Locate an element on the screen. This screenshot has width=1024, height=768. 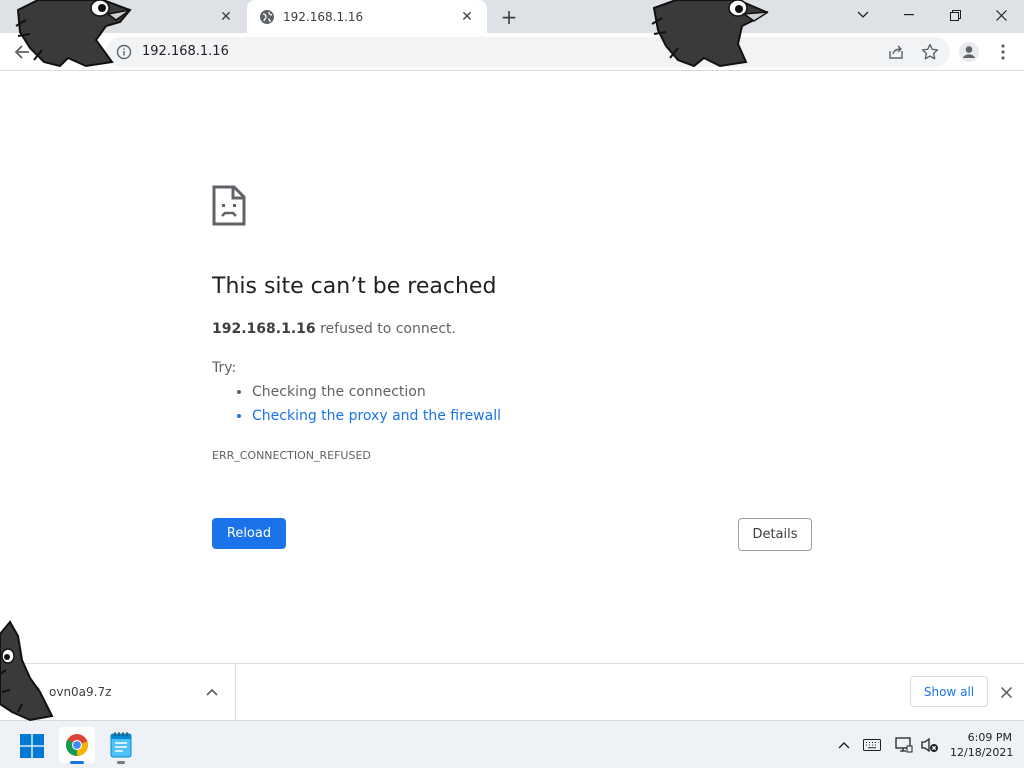
share-icon is located at coordinates (896, 52).